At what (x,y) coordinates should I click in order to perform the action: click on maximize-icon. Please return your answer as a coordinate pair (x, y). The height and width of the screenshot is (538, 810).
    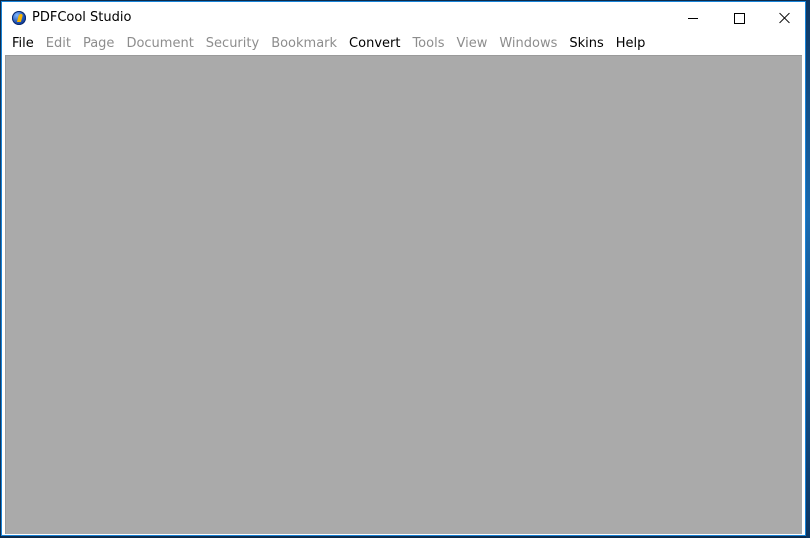
    Looking at the image, I should click on (739, 18).